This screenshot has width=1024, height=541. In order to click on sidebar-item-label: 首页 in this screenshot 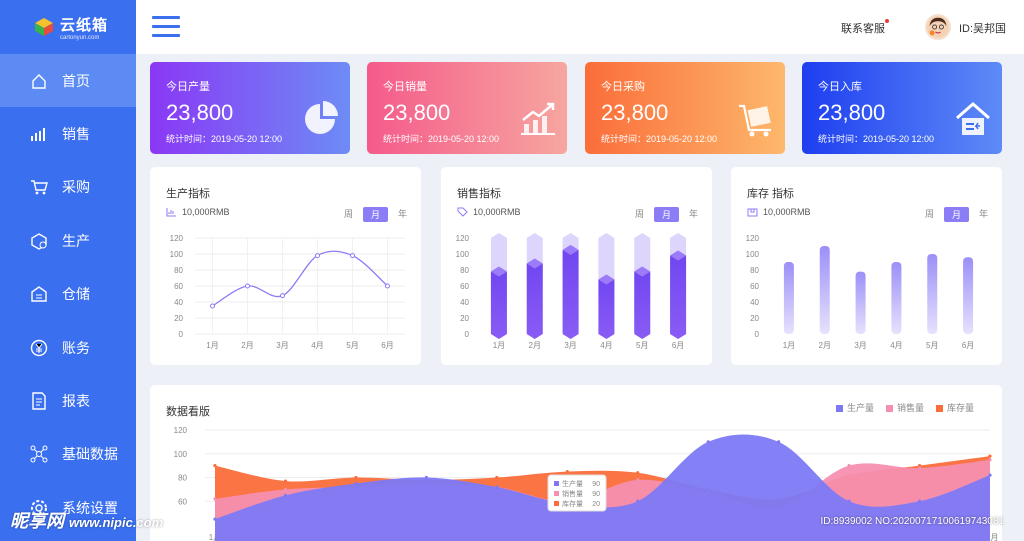, I will do `click(76, 80)`.